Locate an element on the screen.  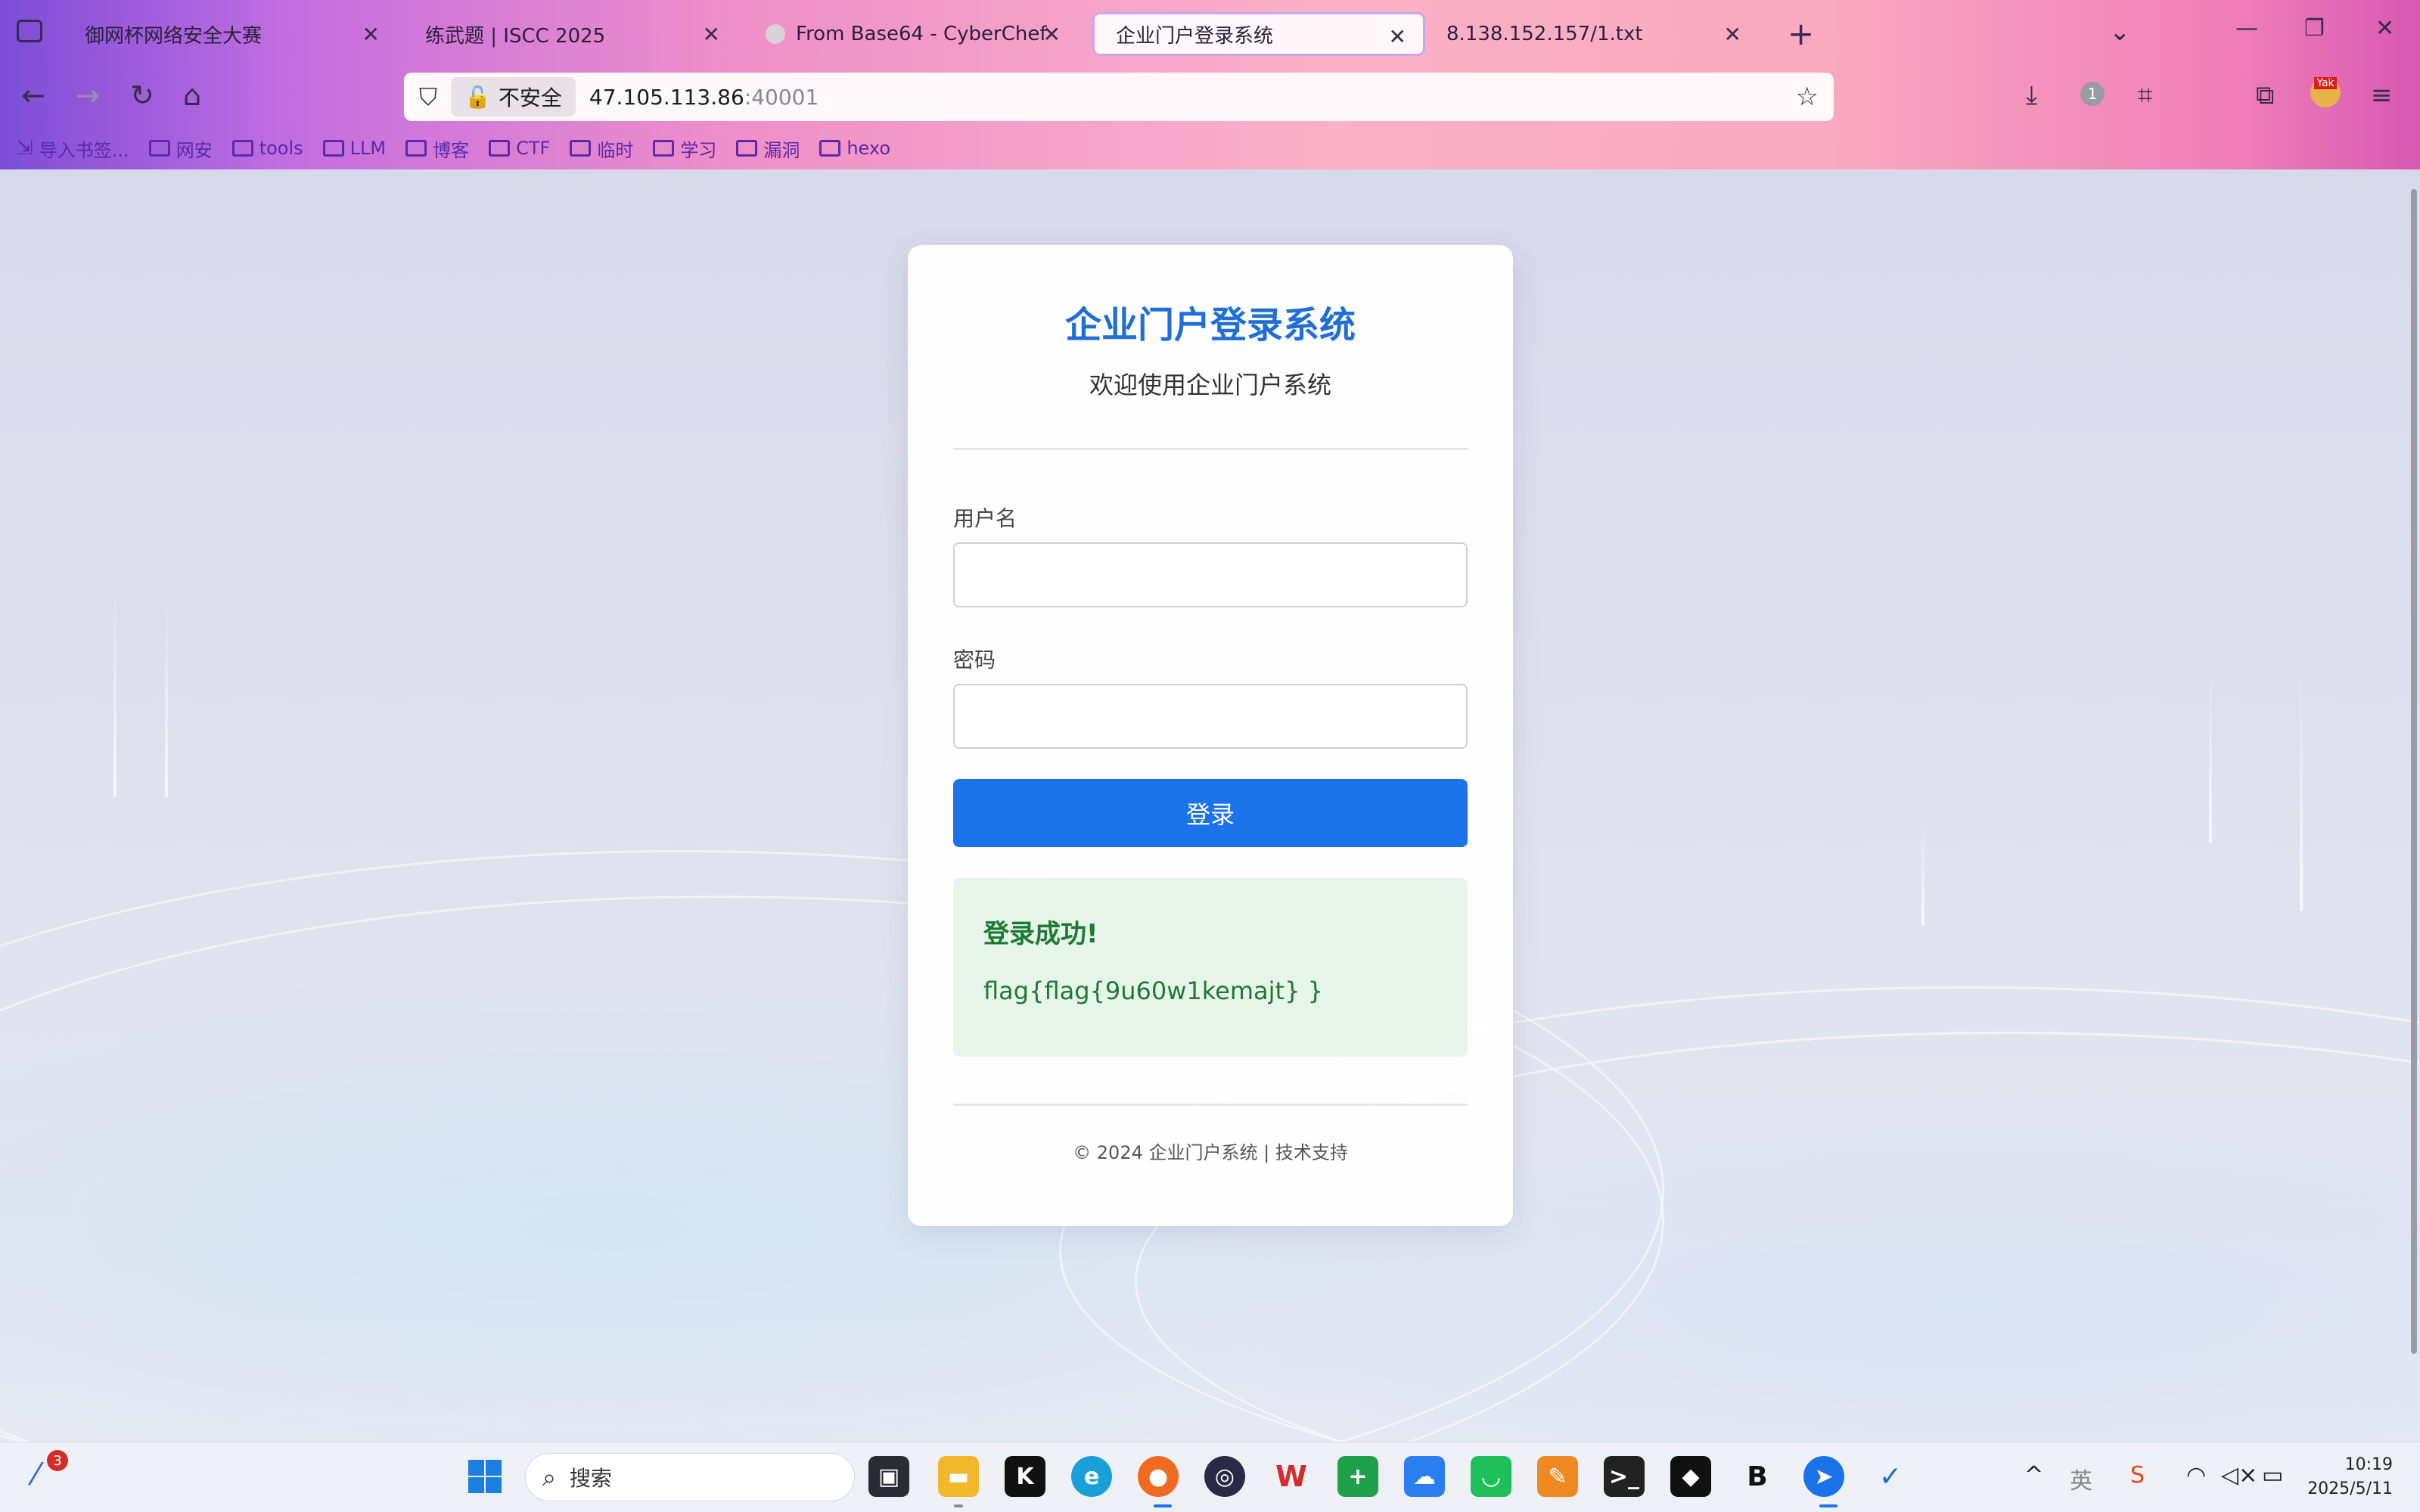
taskbar-search: ⌕ 搜索 is located at coordinates (690, 1477).